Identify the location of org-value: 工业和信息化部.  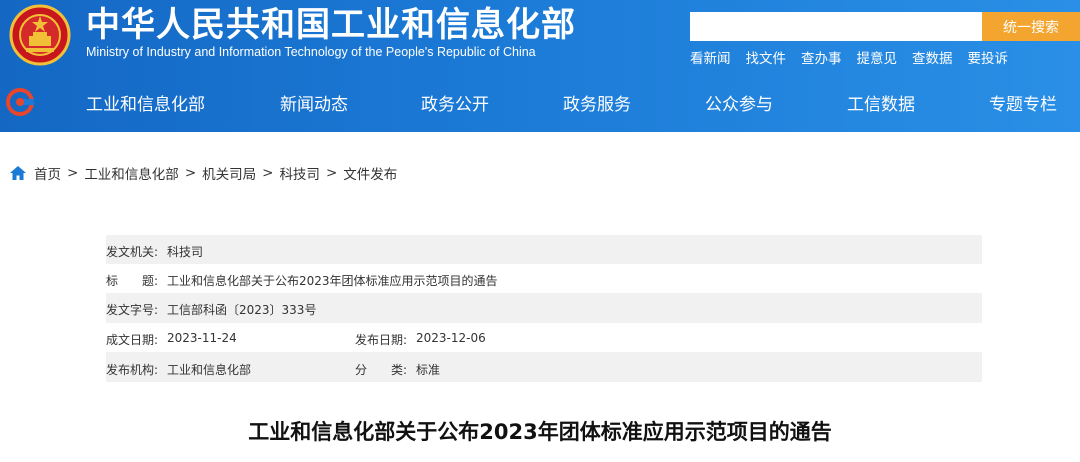
(209, 370).